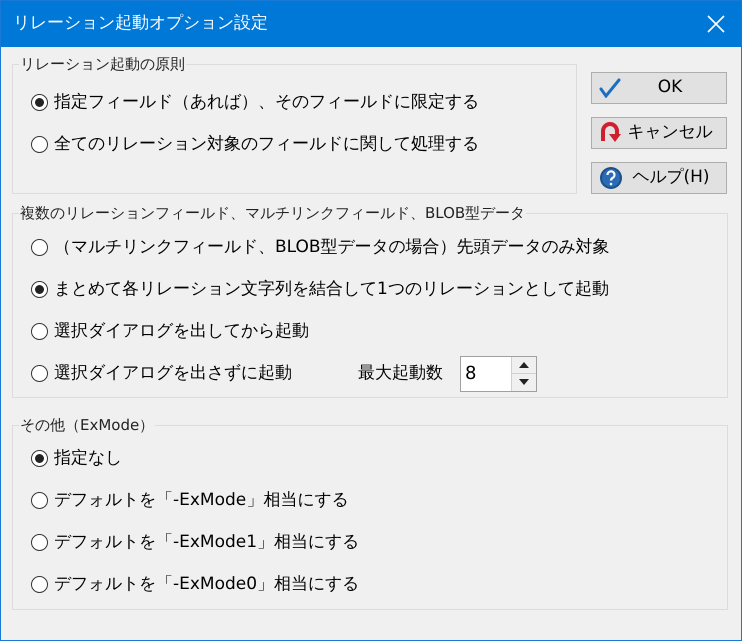  What do you see at coordinates (524, 382) in the screenshot?
I see `down-arrow-icon` at bounding box center [524, 382].